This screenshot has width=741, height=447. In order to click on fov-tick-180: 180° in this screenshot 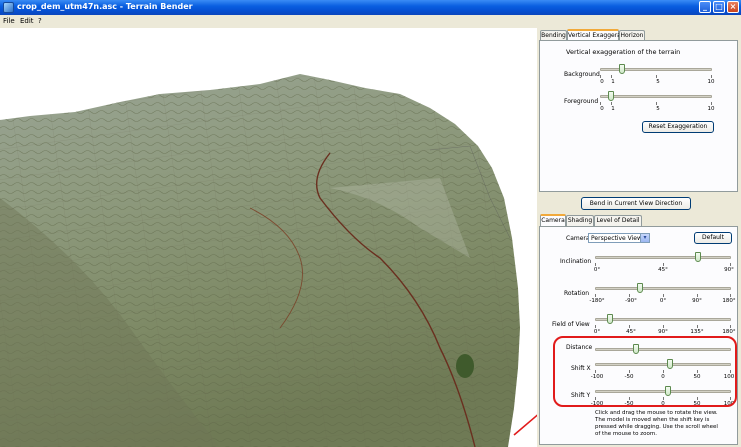, I will do `click(729, 332)`.